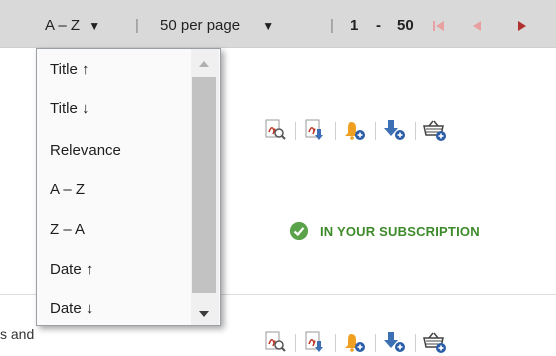  I want to click on subscription-label: IN YOUR SUBSCRIPTION, so click(400, 231).